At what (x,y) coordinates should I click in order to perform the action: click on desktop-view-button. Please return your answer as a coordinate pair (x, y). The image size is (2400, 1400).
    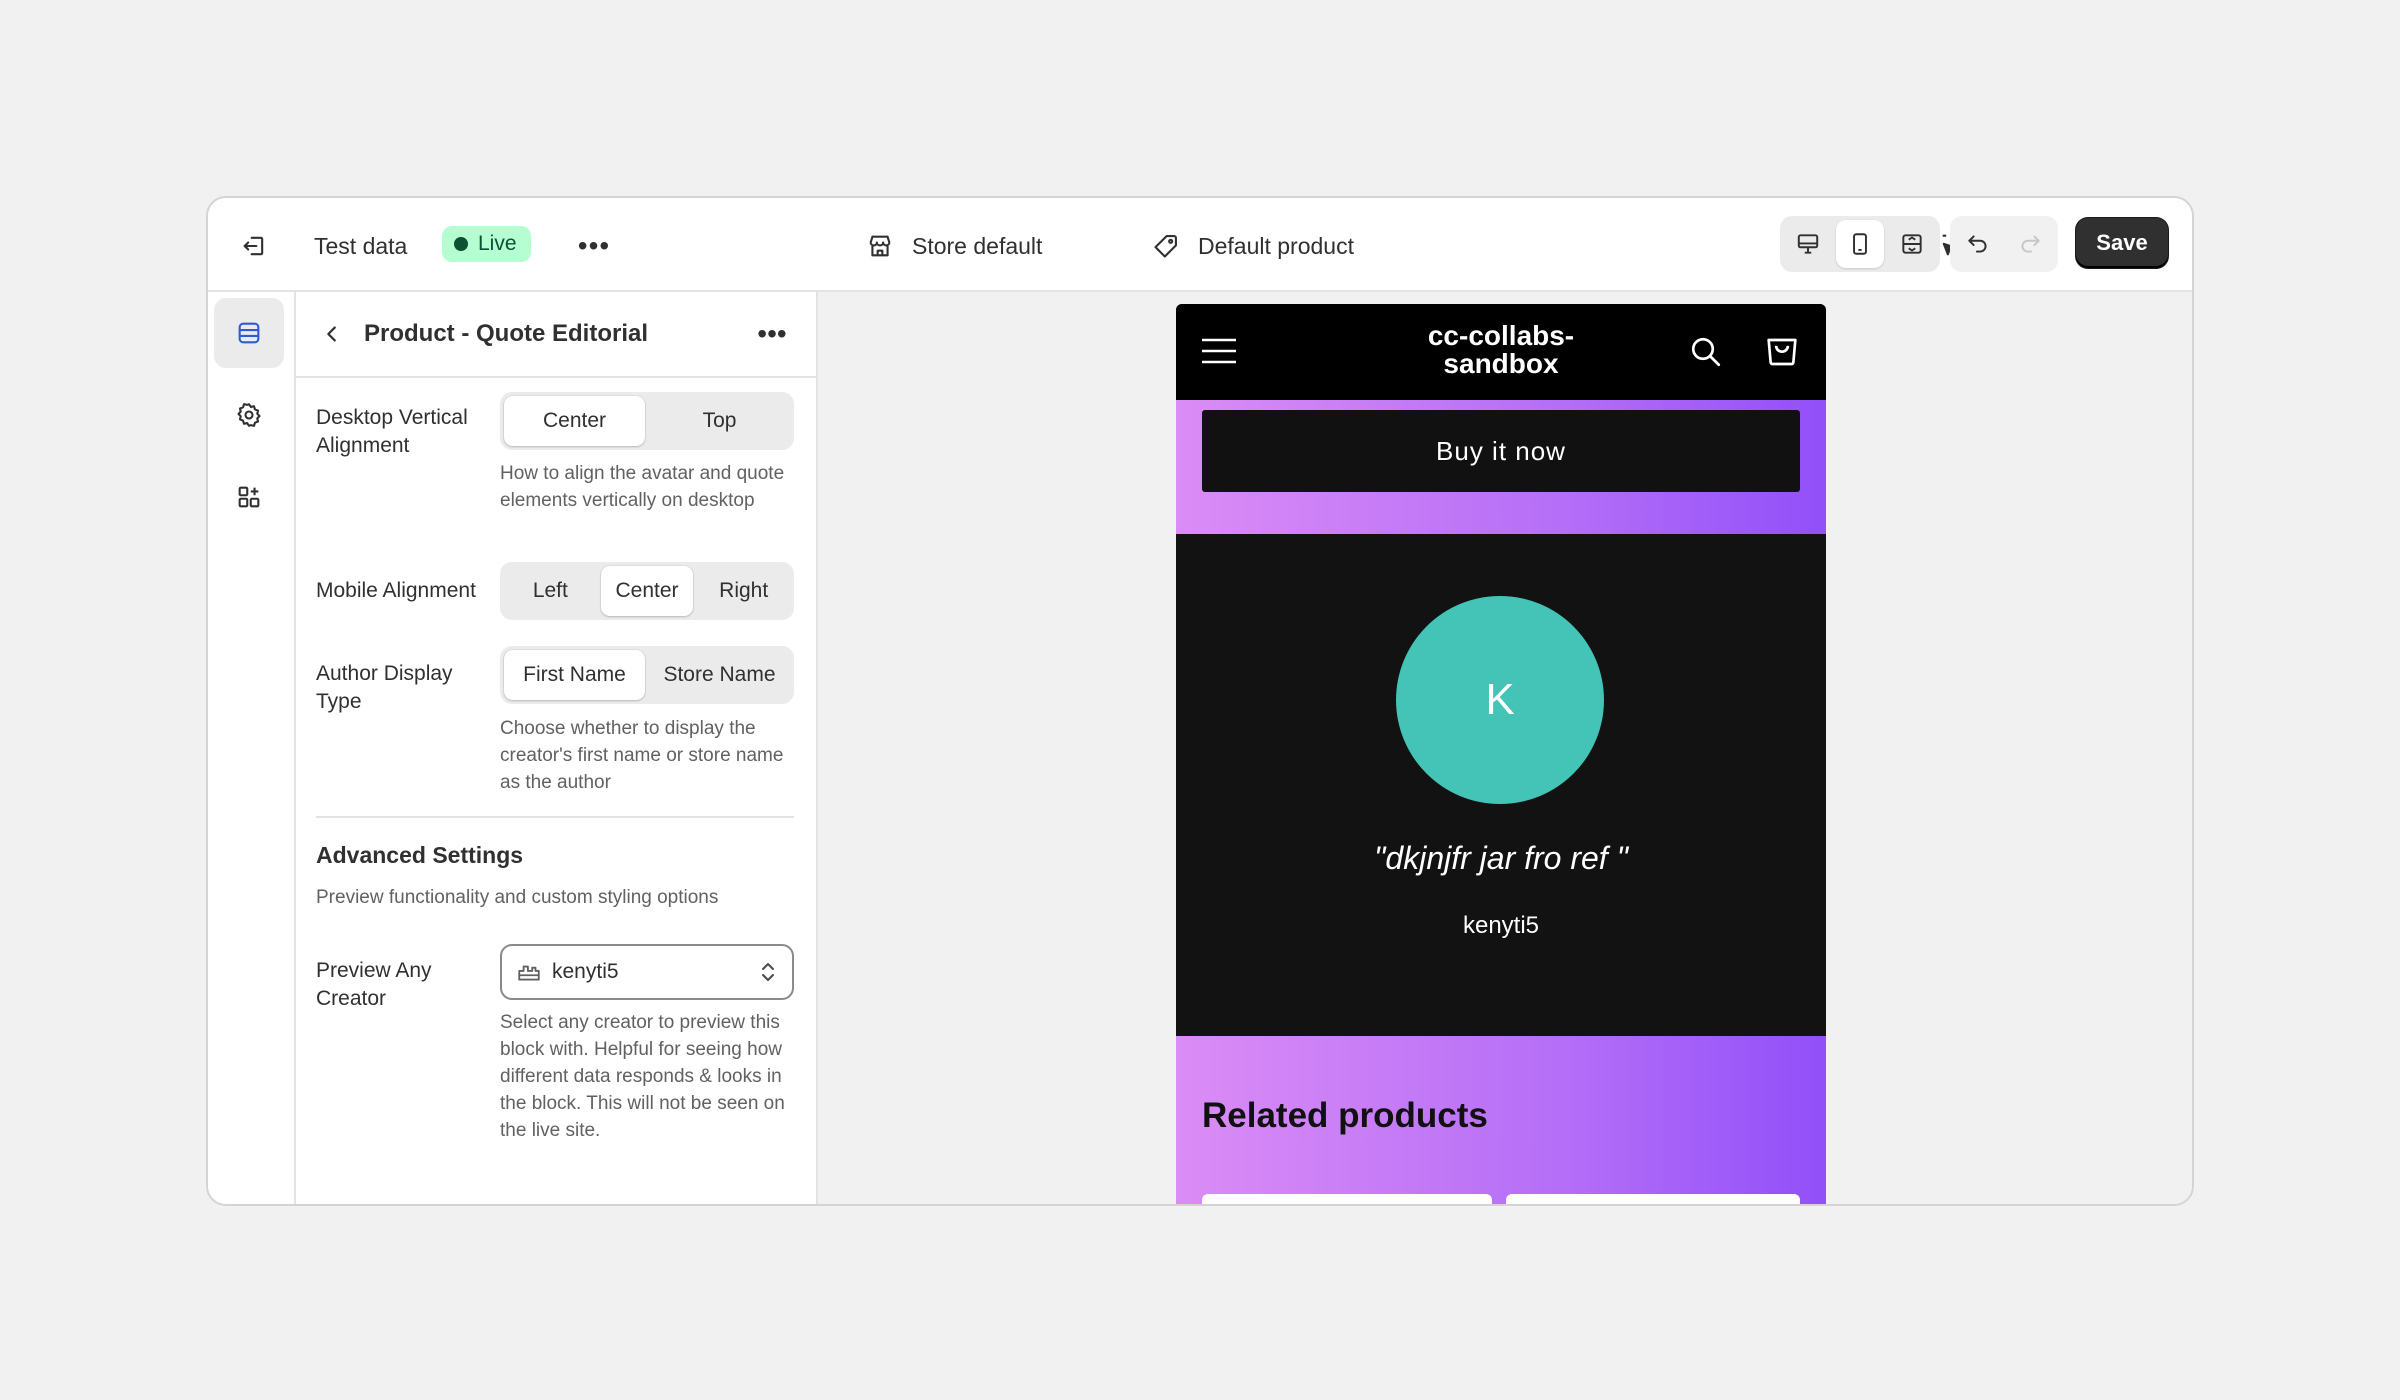
    Looking at the image, I should click on (1808, 244).